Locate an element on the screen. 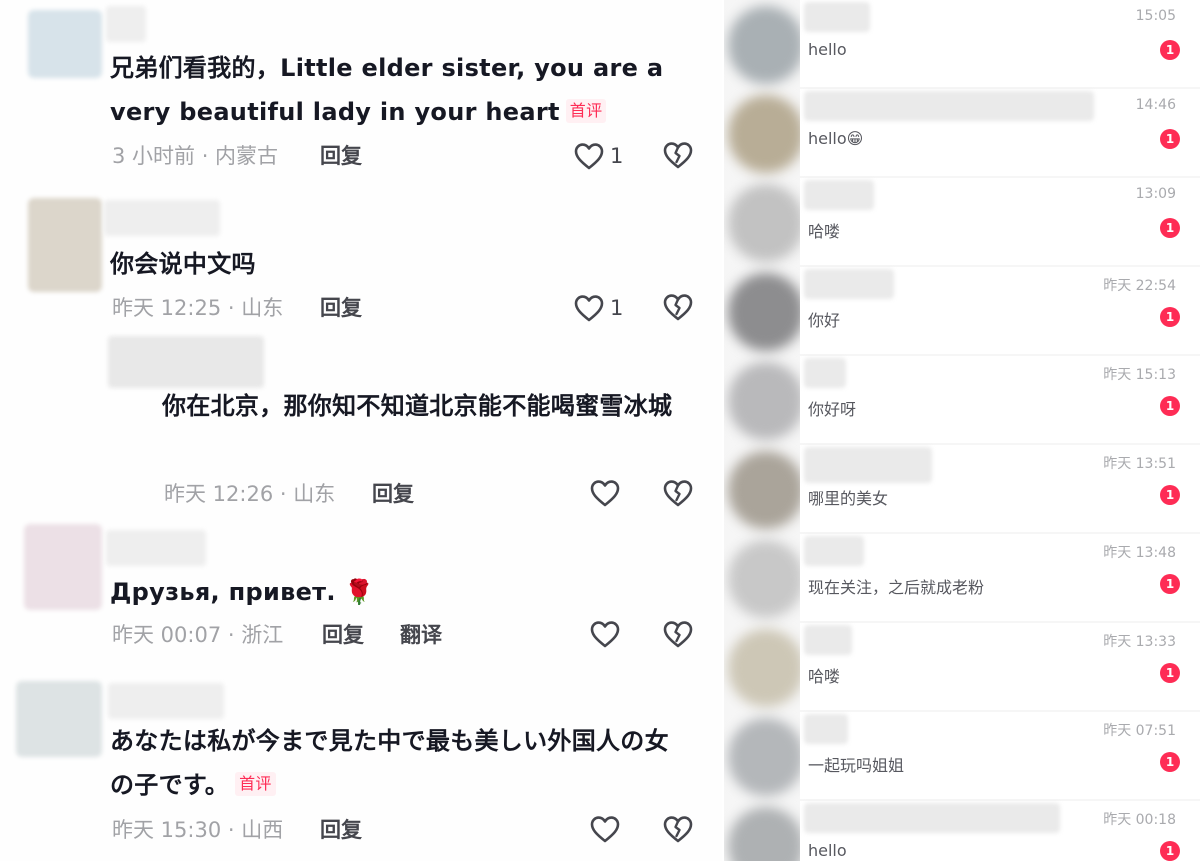 The image size is (1200, 861). message-preview: 现在关注，之后就成老粉 is located at coordinates (896, 587).